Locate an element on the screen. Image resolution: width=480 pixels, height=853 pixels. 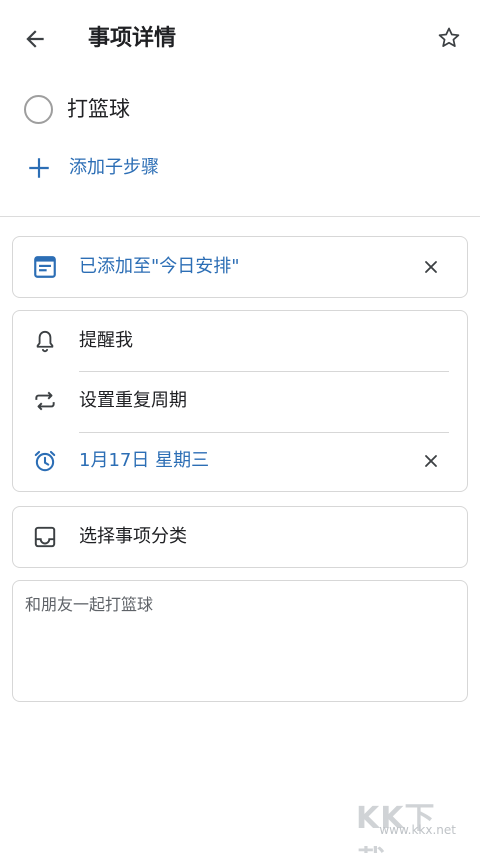
remove-from-today-button is located at coordinates (431, 267).